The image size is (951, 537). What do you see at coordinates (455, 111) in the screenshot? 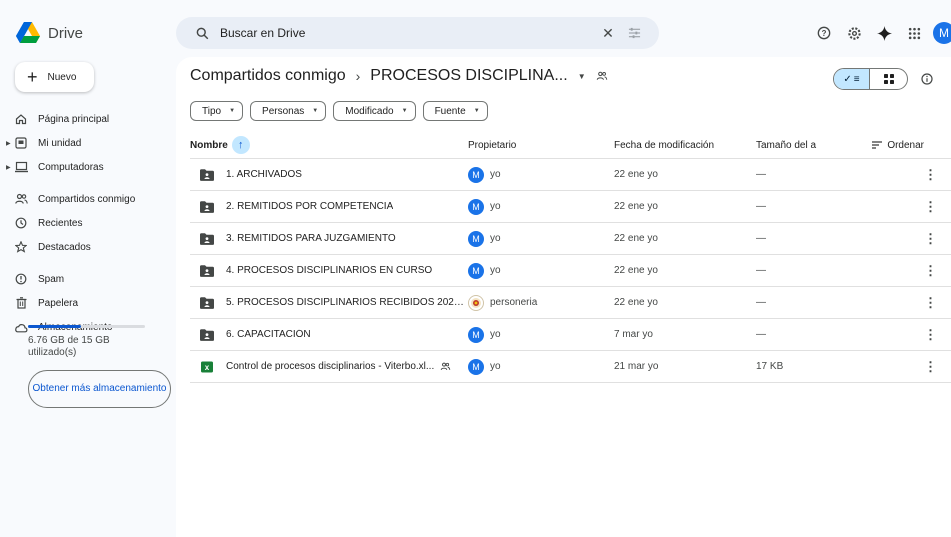
I see `filter-source: Fuente ▼` at bounding box center [455, 111].